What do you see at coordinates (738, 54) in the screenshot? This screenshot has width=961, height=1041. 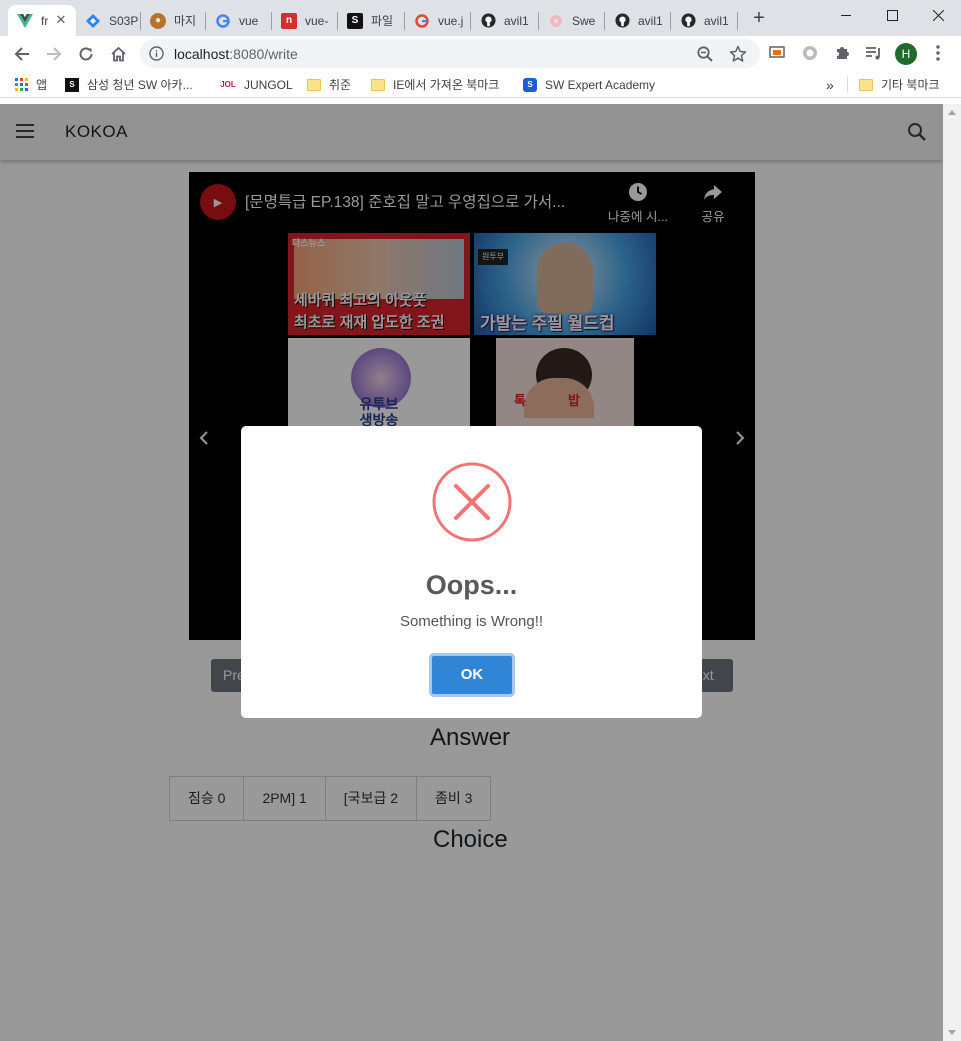 I see `star-icon` at bounding box center [738, 54].